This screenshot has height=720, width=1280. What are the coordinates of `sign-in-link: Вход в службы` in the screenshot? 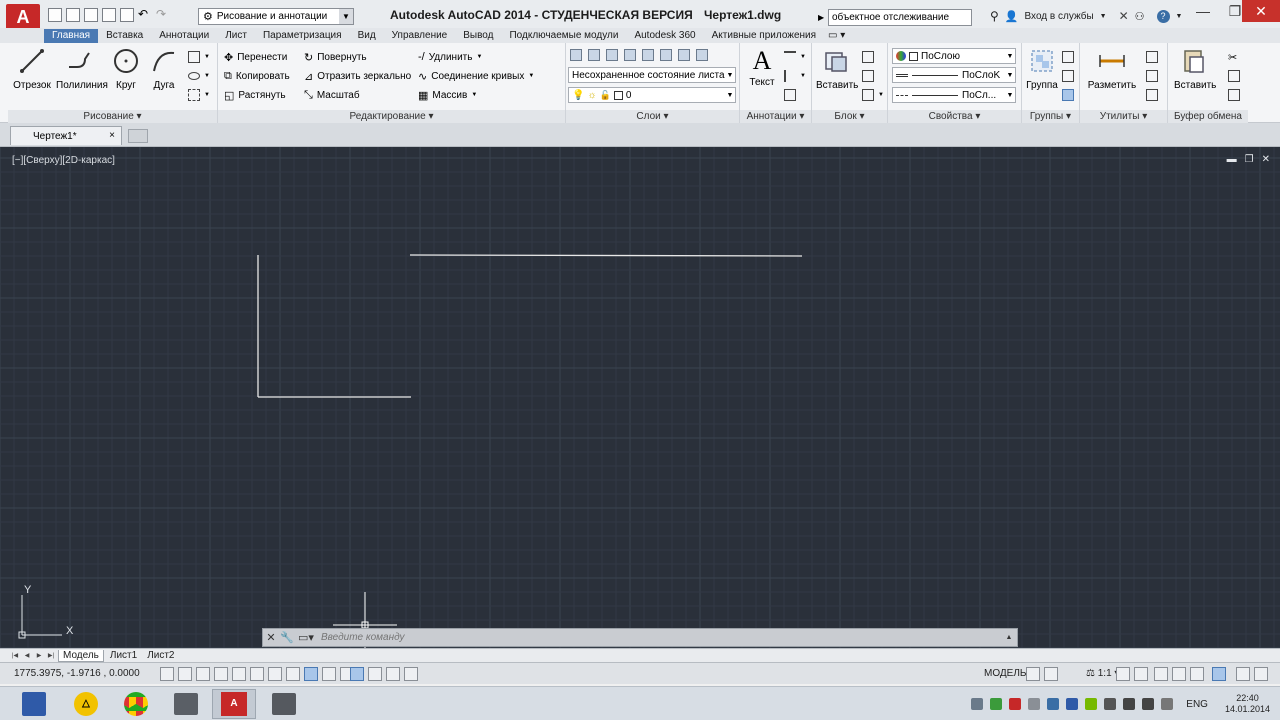 It's located at (1059, 16).